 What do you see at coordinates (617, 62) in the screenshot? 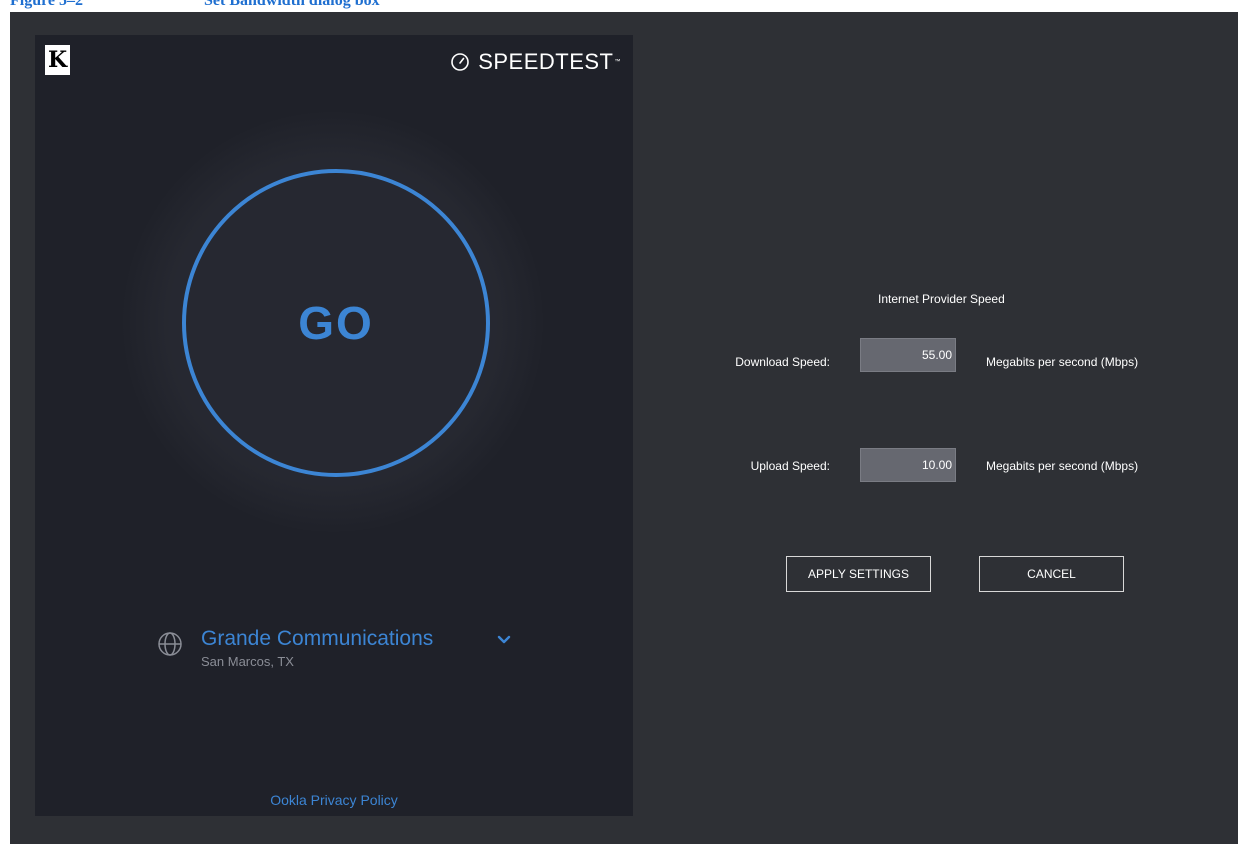
I see `trademark-mark: ™` at bounding box center [617, 62].